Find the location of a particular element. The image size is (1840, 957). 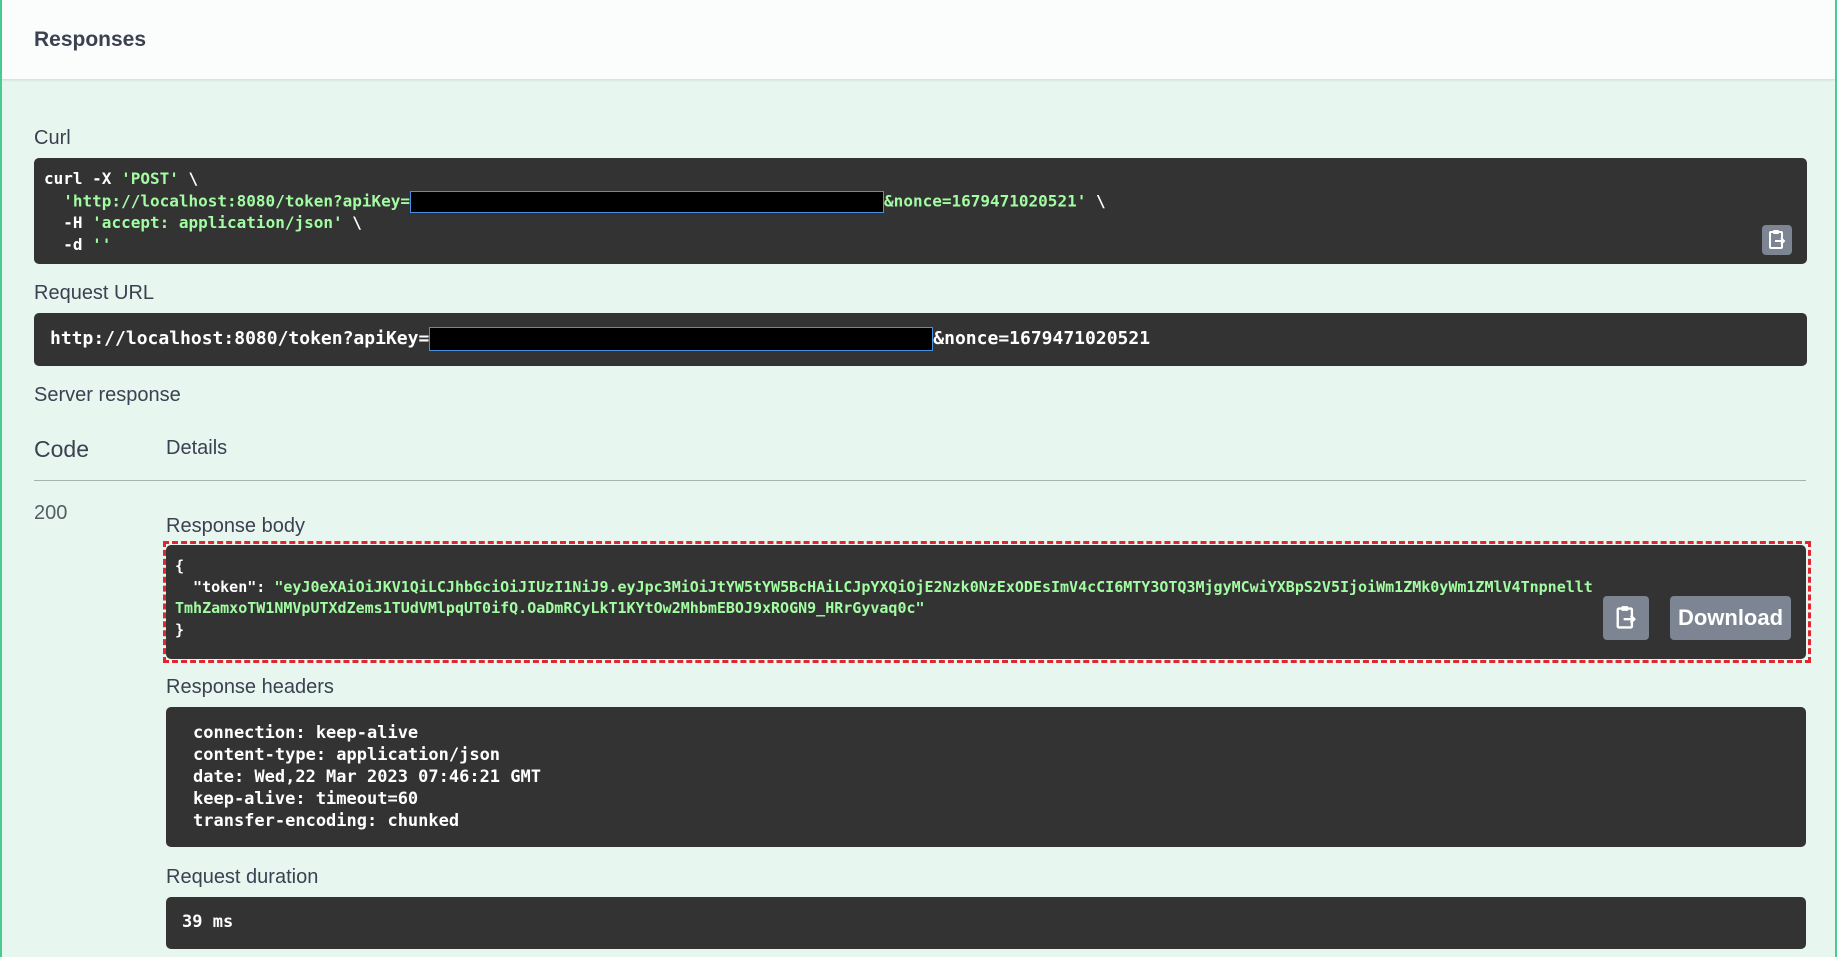

request-duration-label: Request duration is located at coordinates (242, 877).